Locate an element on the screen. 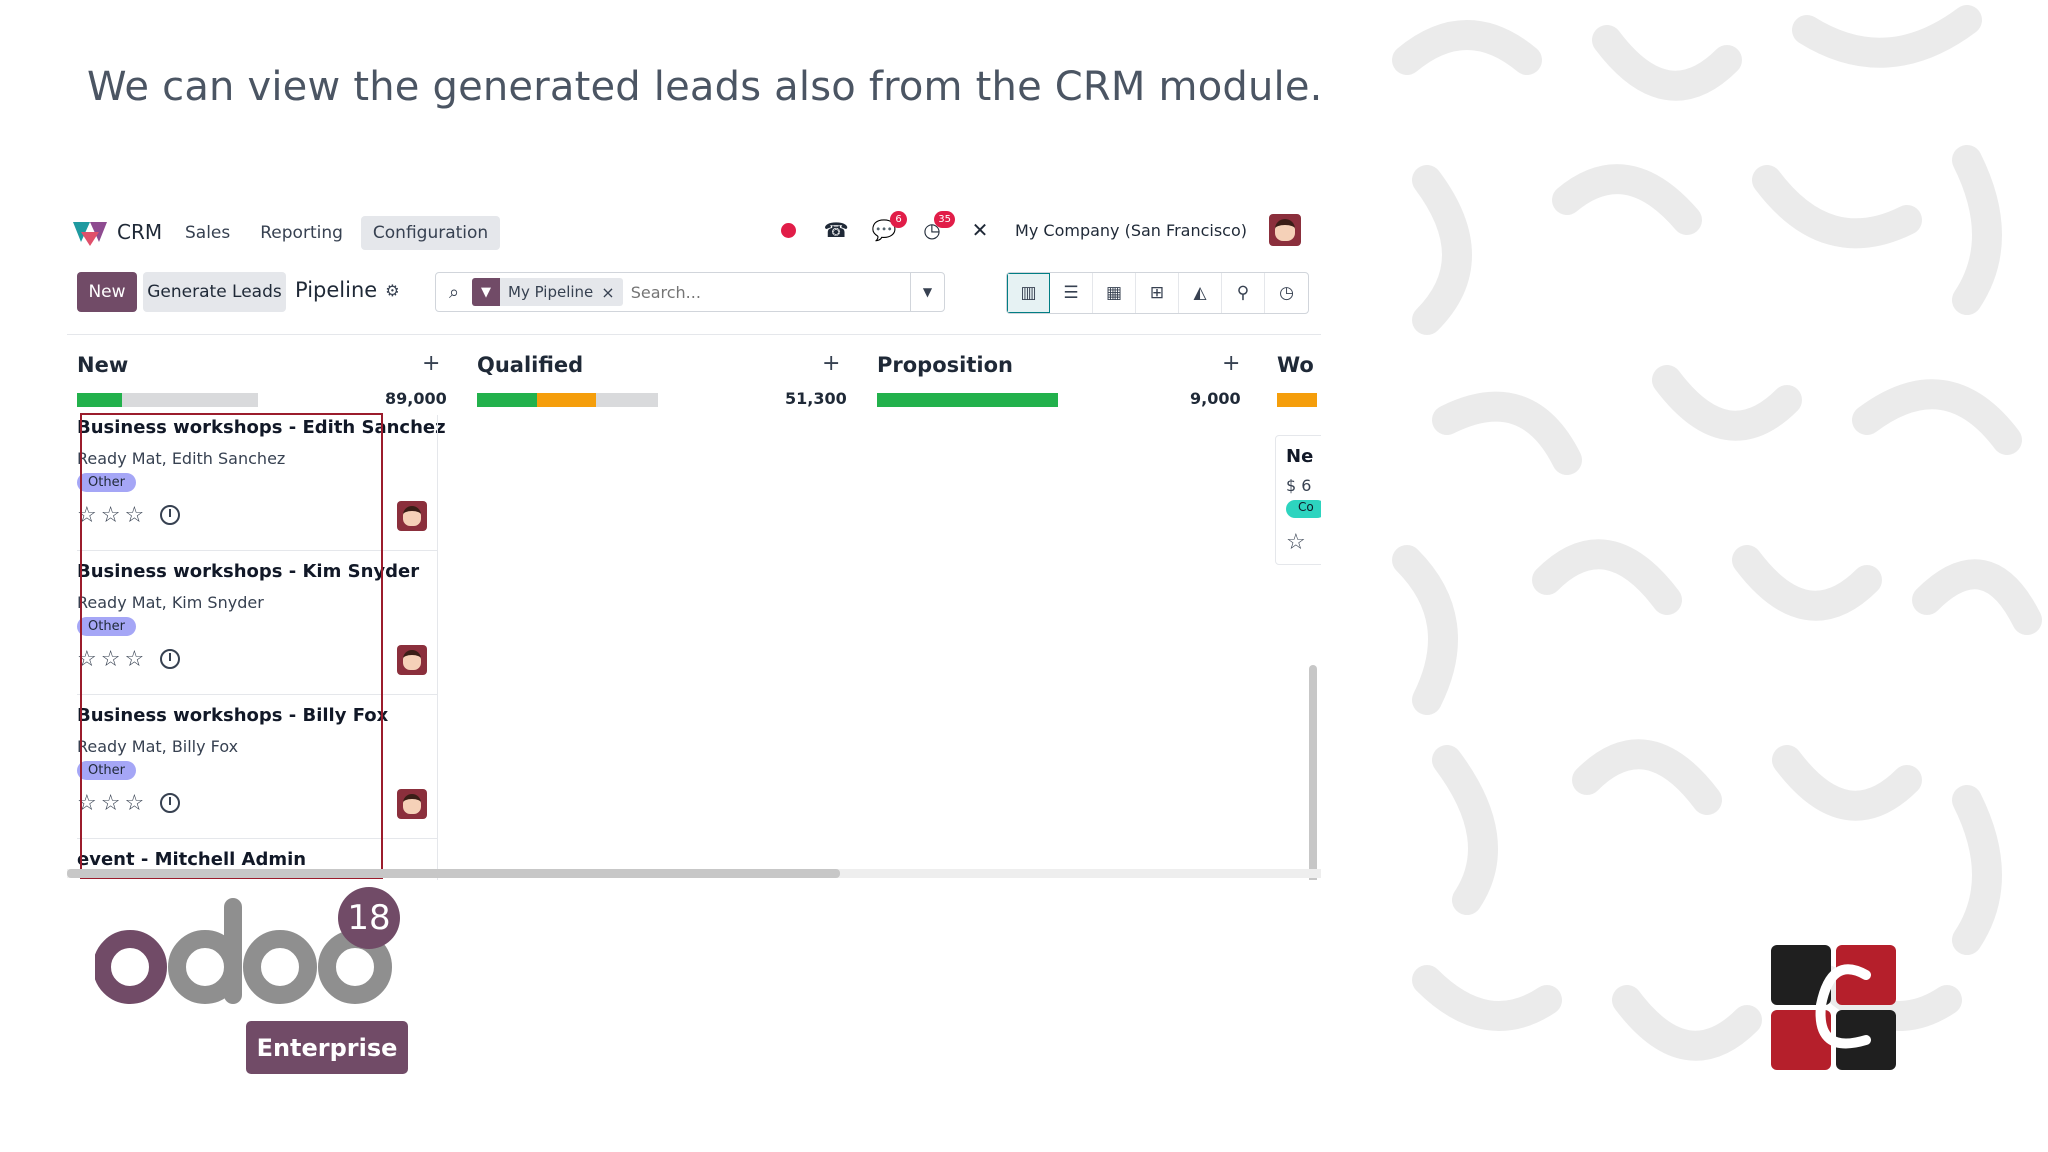 The height and width of the screenshot is (1152, 2048). crm-logo-icon is located at coordinates (90, 234).